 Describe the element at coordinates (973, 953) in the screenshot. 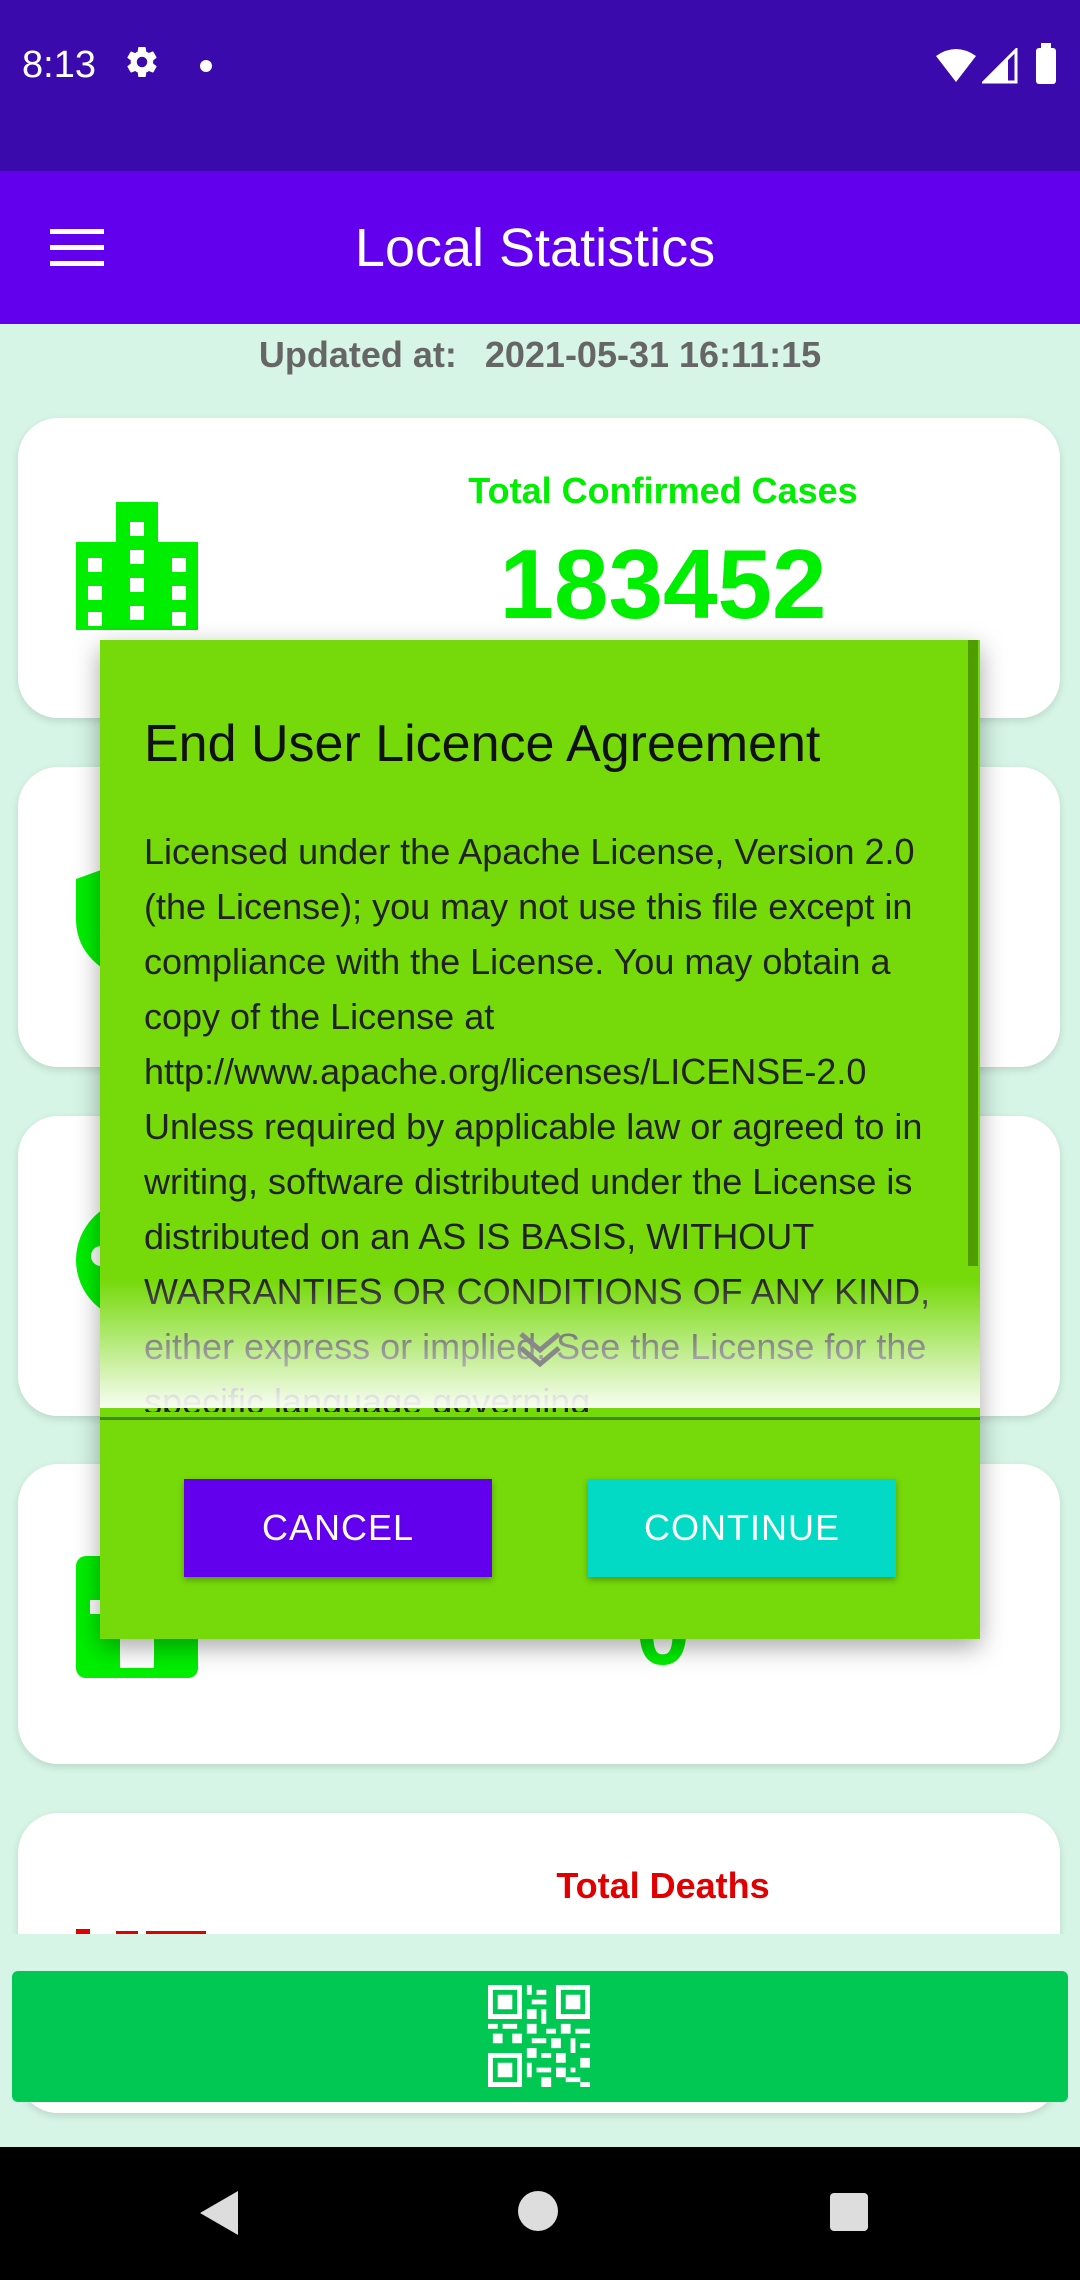

I see `dialog-scrollbar` at that location.